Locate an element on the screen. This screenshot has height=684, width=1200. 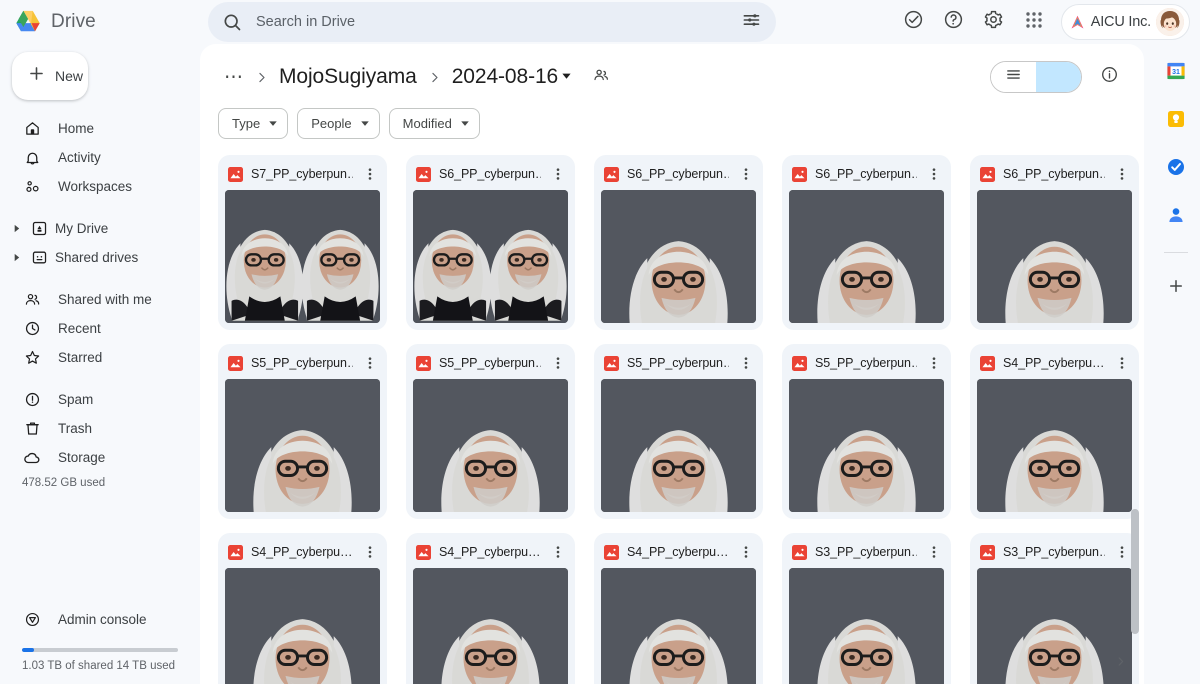
sidebar-item-label: Home is located at coordinates (76, 128).